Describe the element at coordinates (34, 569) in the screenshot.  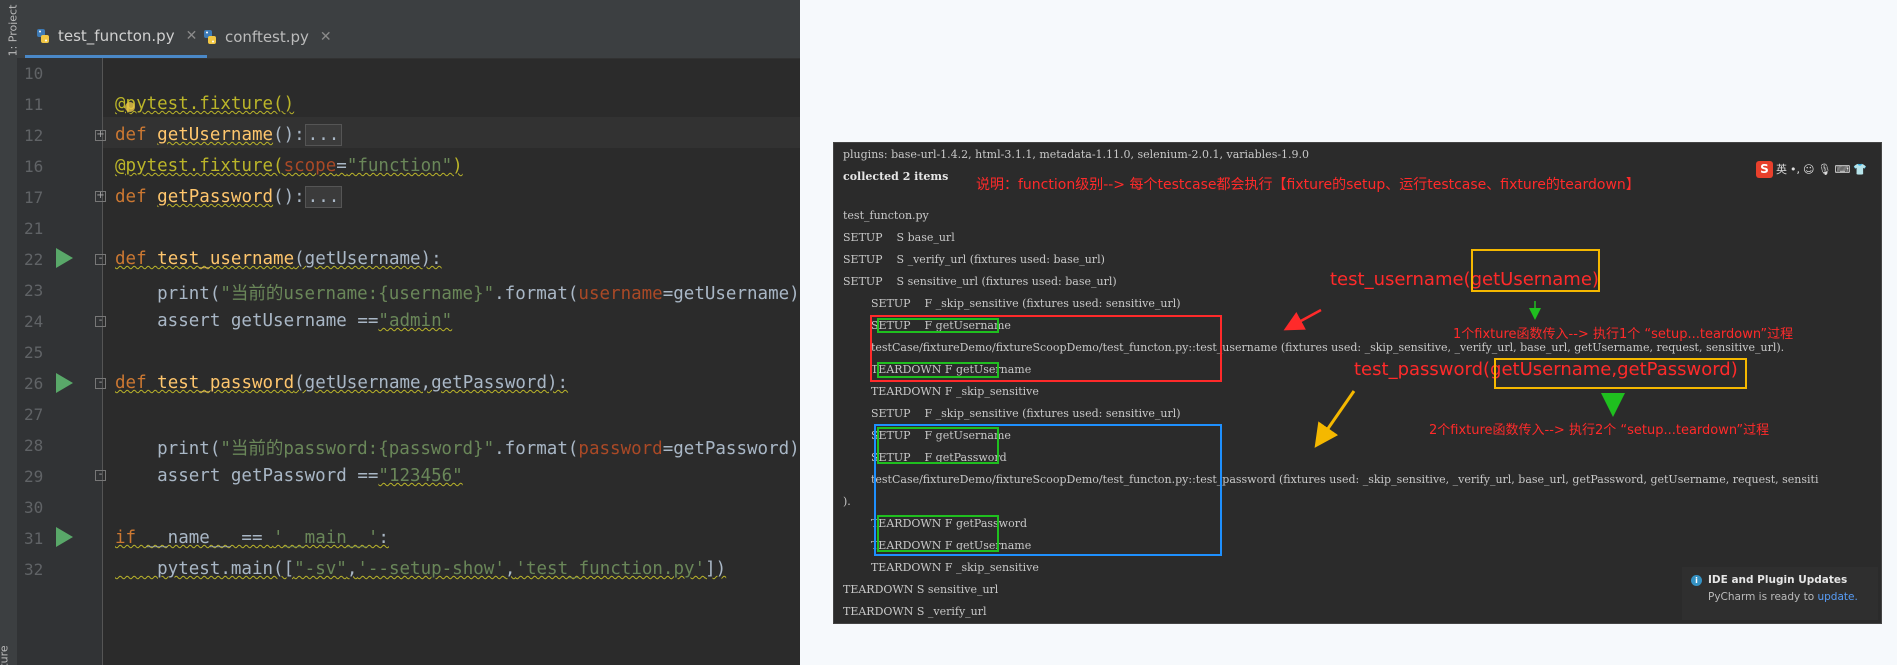
I see `line-number: 32` at that location.